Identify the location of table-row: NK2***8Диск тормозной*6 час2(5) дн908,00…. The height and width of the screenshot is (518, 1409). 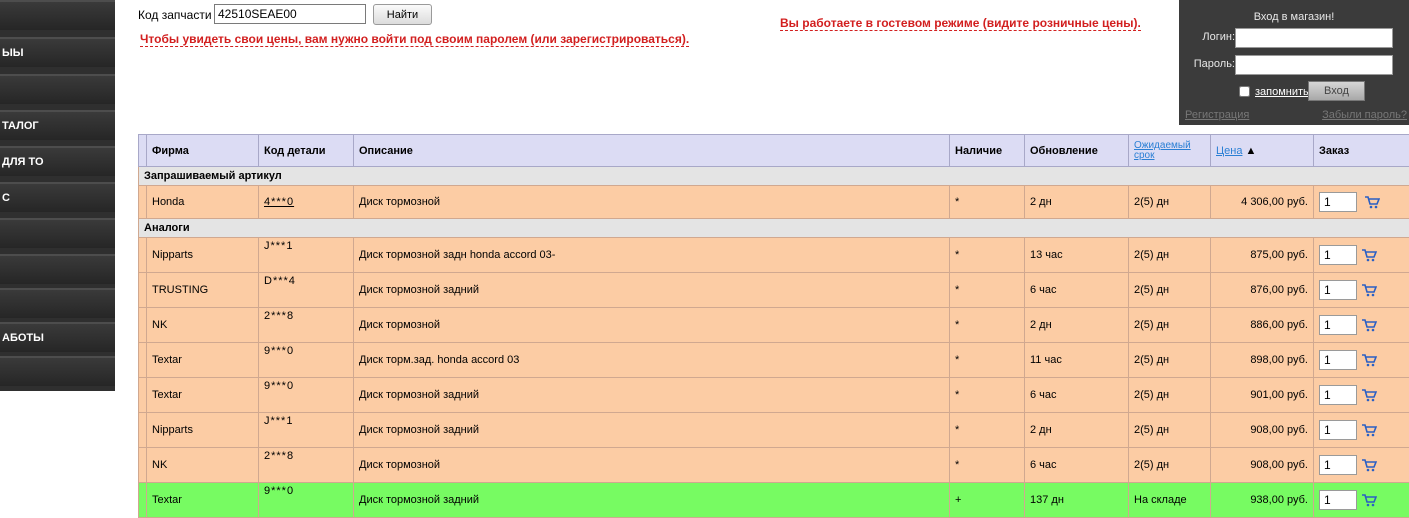
(774, 465).